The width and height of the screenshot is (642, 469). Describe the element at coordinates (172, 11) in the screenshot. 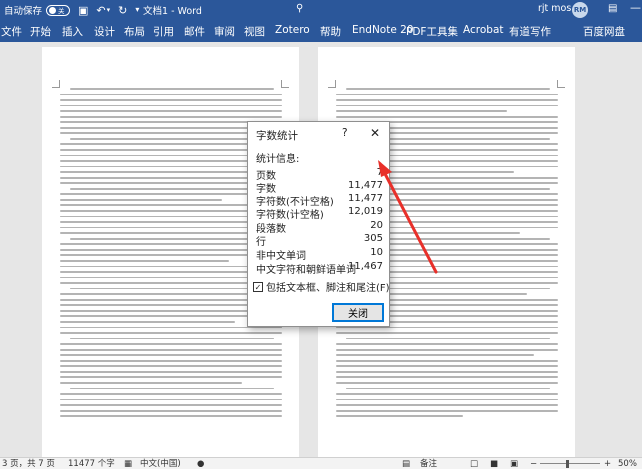

I see `document-title: 文档1 - Word` at that location.